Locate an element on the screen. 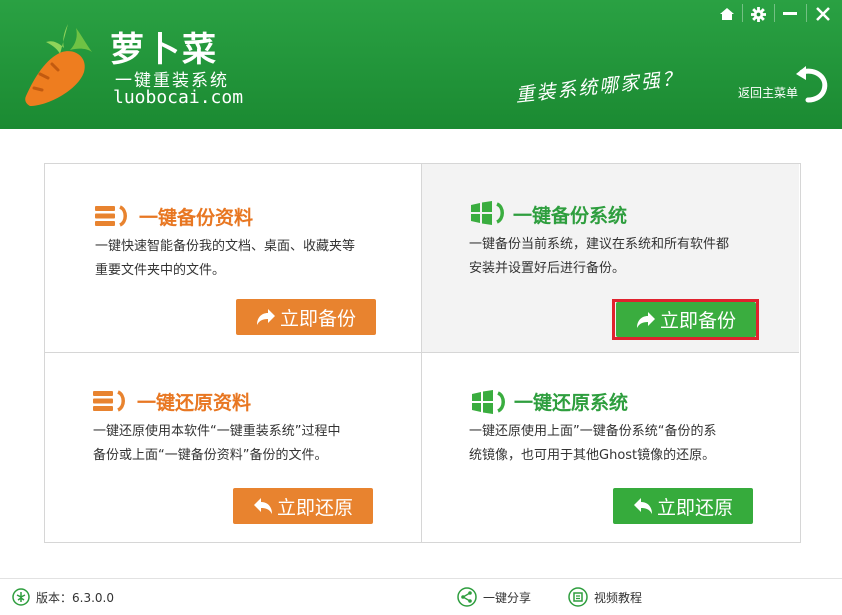 The height and width of the screenshot is (615, 842). status-bar: 版本：6.3.0.0 一键分享 视频教程 is located at coordinates (421, 596).